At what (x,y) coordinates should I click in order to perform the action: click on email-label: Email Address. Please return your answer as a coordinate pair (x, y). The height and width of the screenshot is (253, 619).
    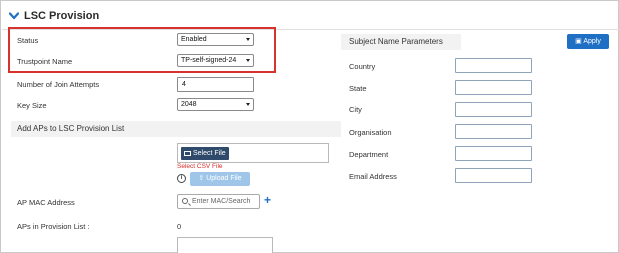
    Looking at the image, I should click on (373, 176).